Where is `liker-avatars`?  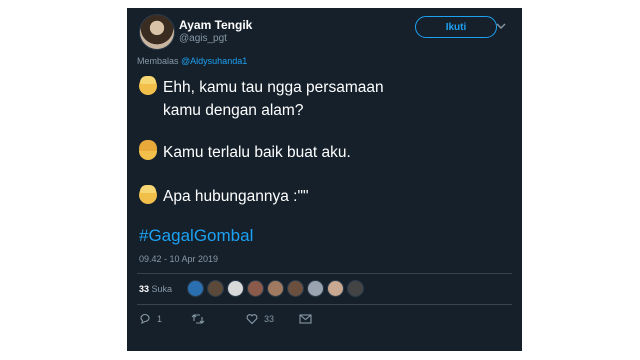
liker-avatars is located at coordinates (275, 288).